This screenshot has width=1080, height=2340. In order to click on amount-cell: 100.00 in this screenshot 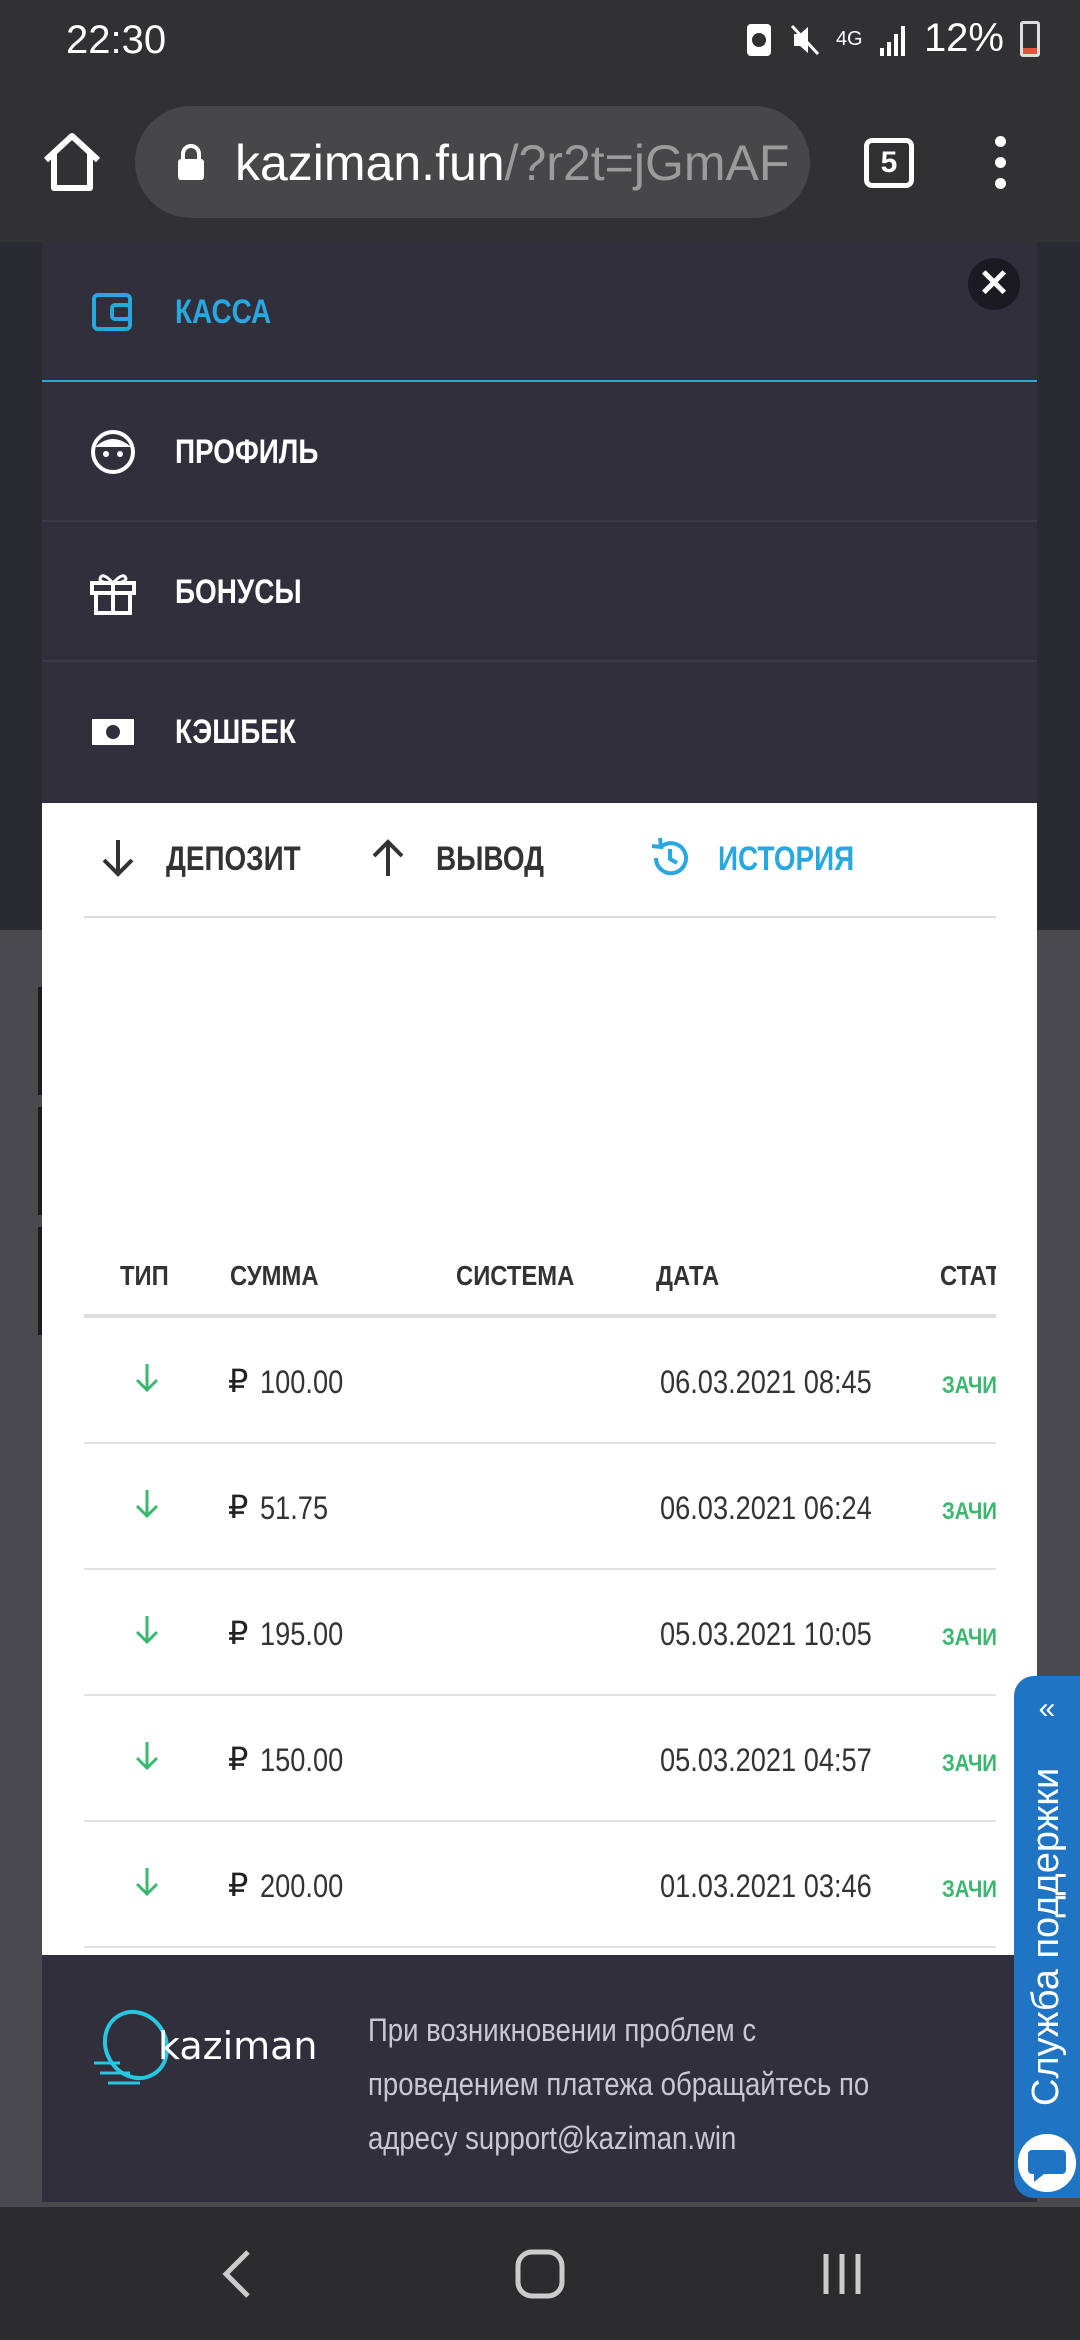, I will do `click(302, 1382)`.